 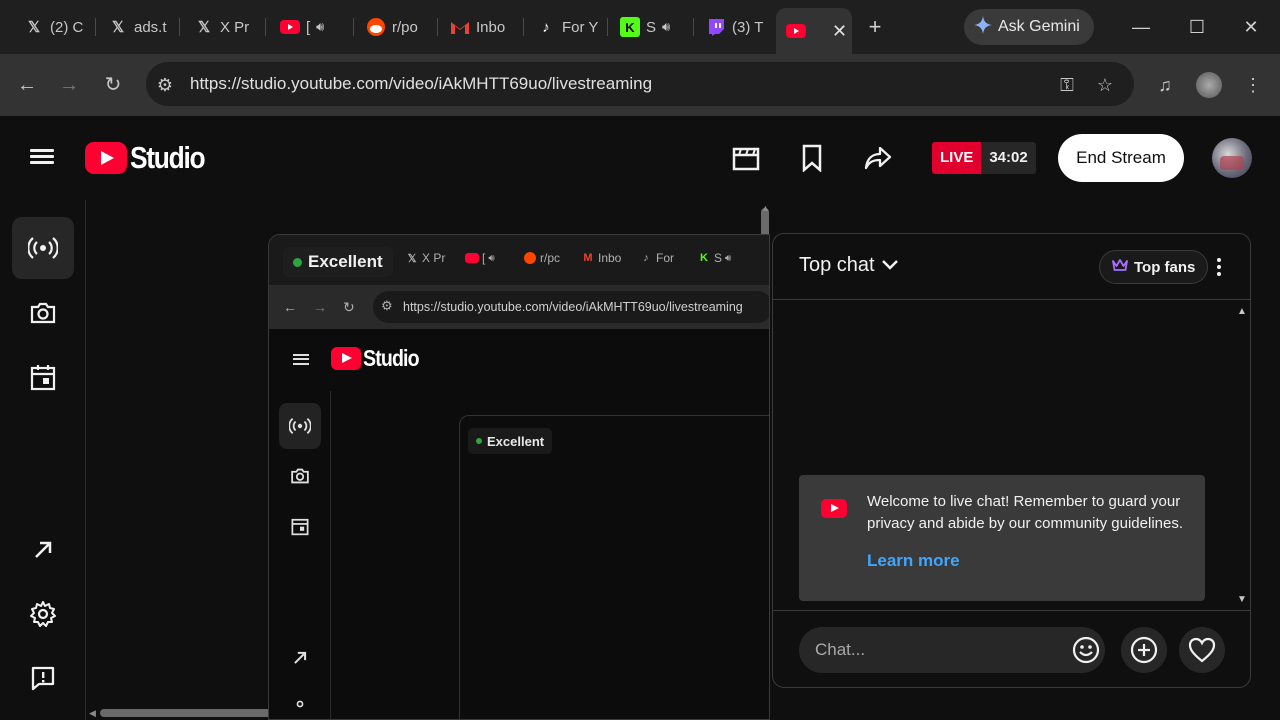 I want to click on media-controls-icon: ♫, so click(x=1165, y=85).